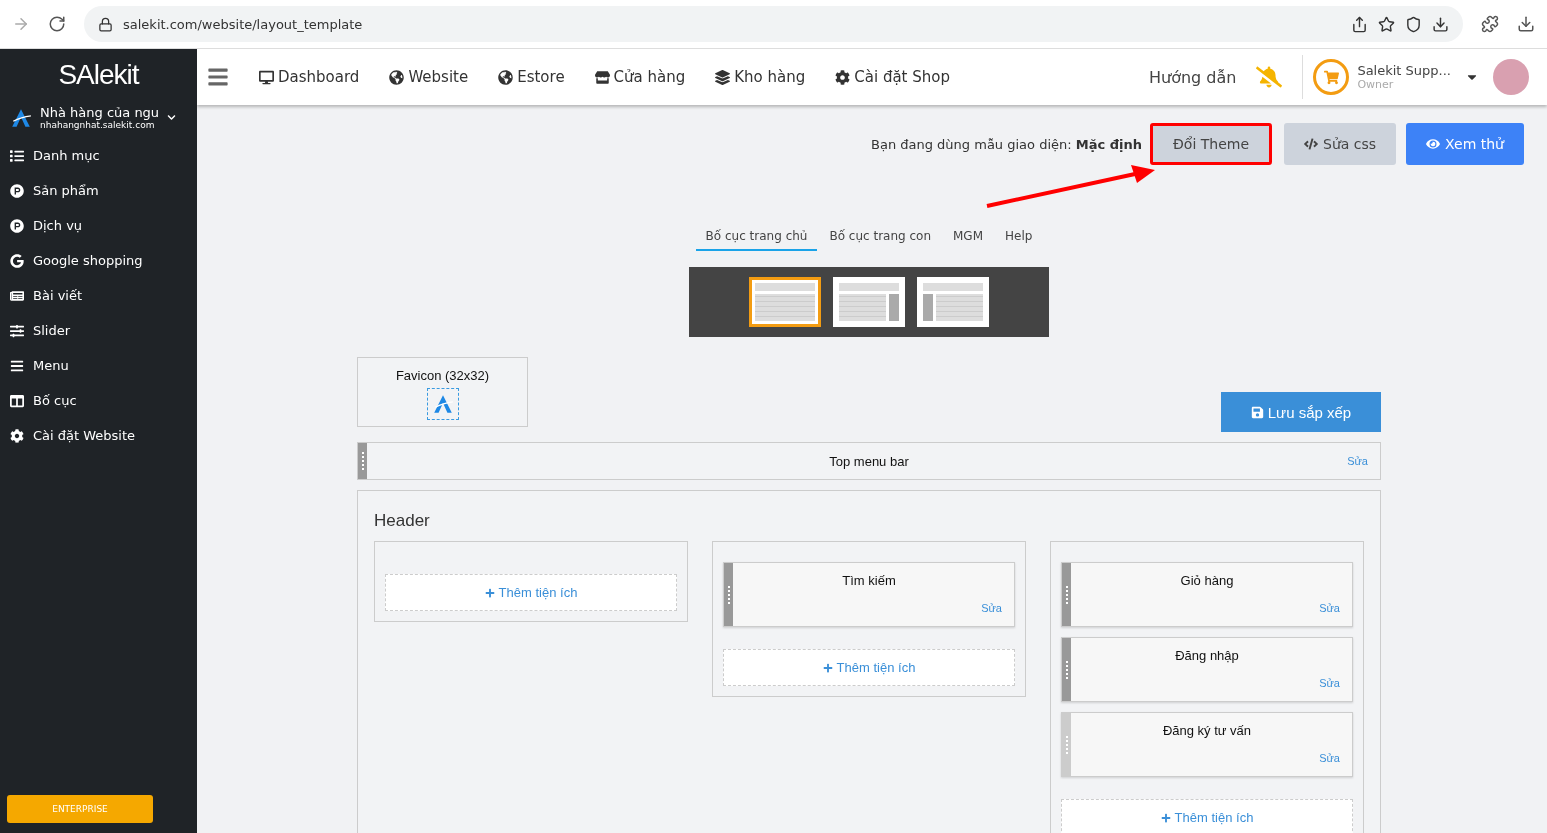 The height and width of the screenshot is (833, 1547). What do you see at coordinates (785, 302) in the screenshot?
I see `layout-thumbnail` at bounding box center [785, 302].